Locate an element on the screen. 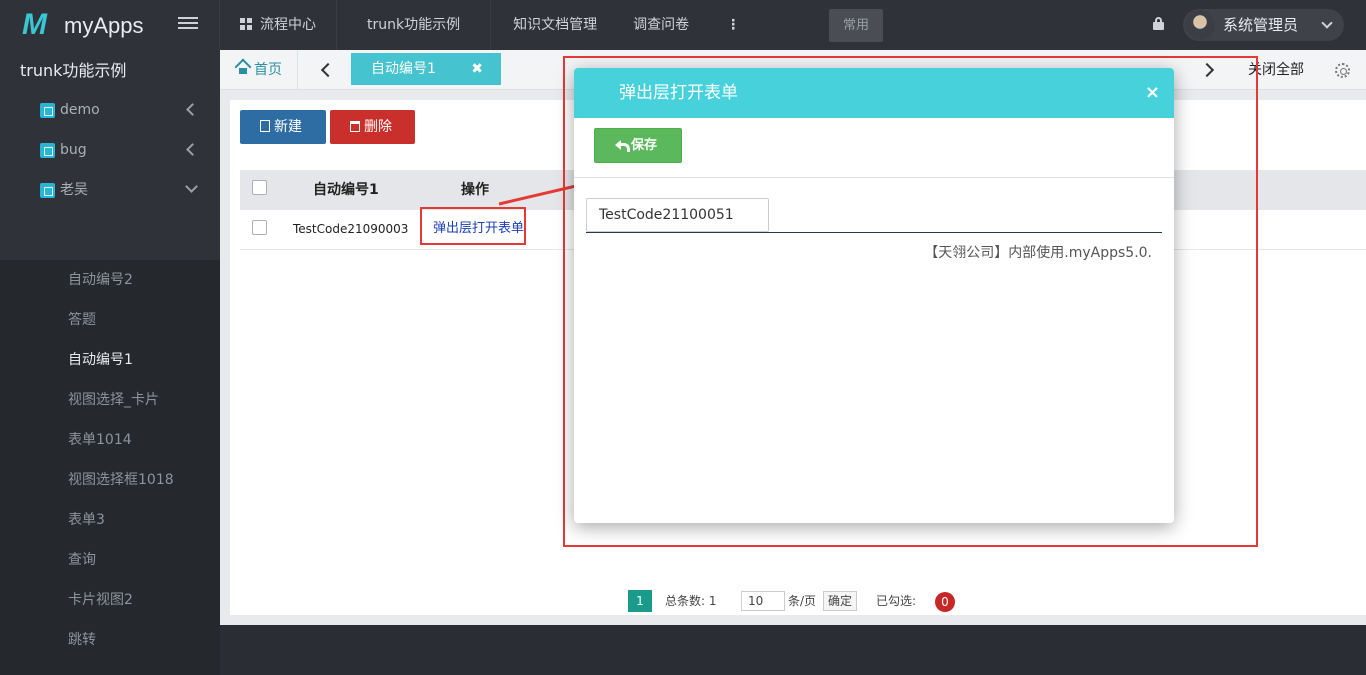  grid-icon is located at coordinates (246, 24).